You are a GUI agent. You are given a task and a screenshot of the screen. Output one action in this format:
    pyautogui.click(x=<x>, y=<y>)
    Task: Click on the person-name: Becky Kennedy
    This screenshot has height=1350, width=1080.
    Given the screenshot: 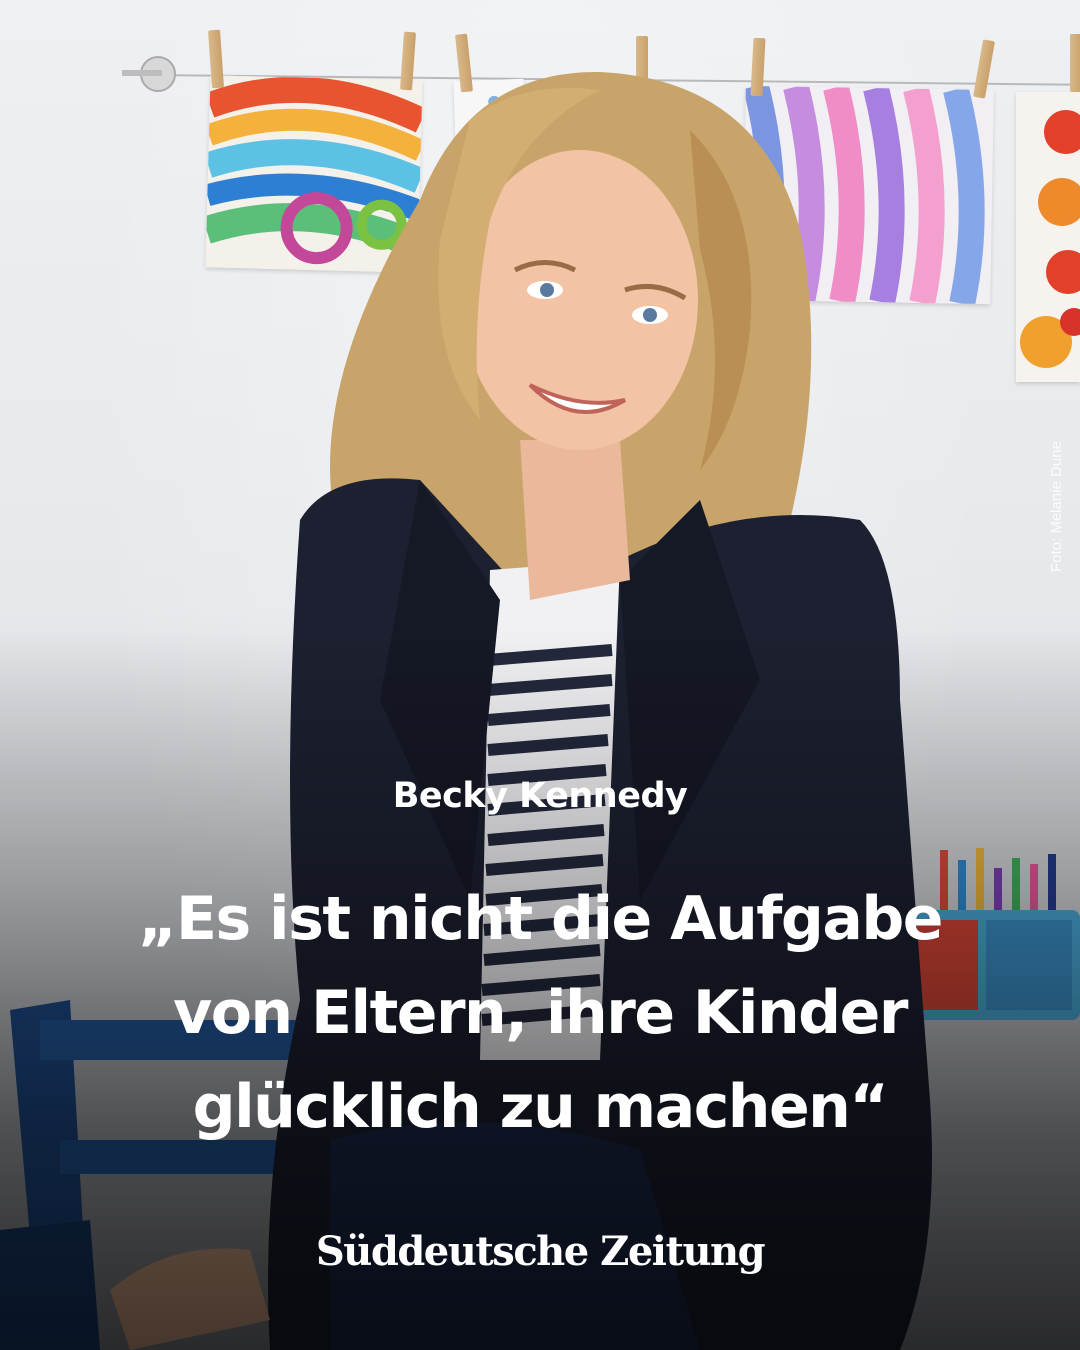 What is the action you would take?
    pyautogui.click(x=540, y=796)
    